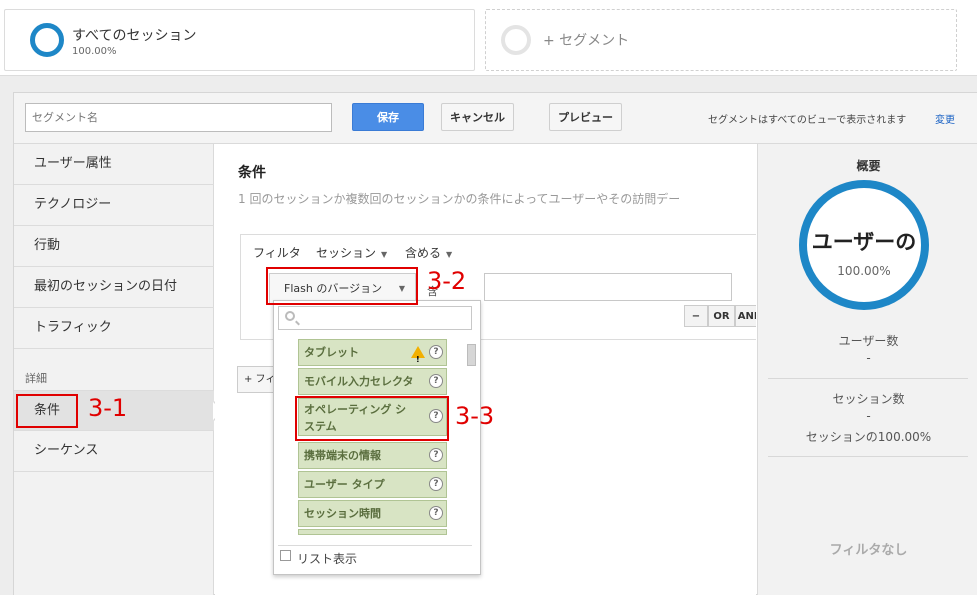 This screenshot has height=595, width=977. Describe the element at coordinates (864, 271) in the screenshot. I see `summary-ring-percent: 100.00%` at that location.